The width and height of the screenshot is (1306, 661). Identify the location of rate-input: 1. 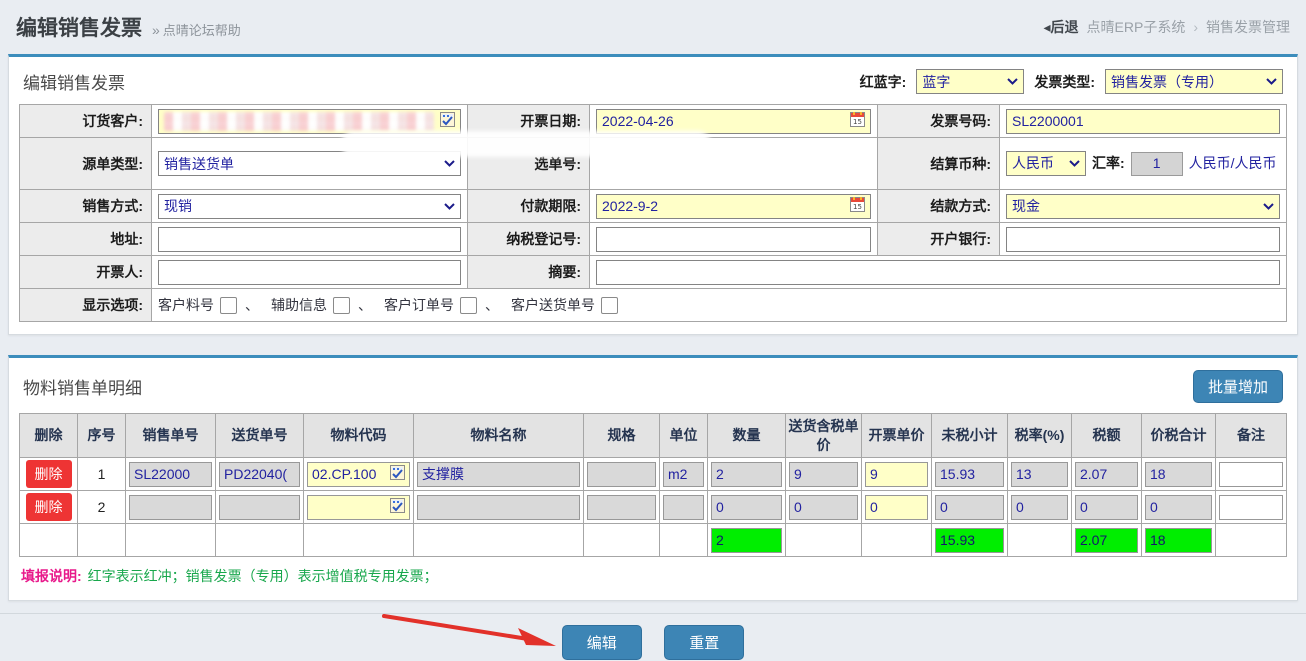
(1156, 163).